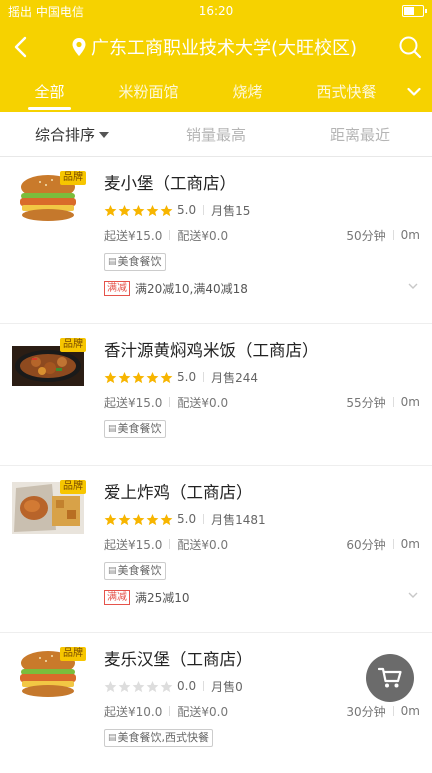 This screenshot has height=773, width=432. What do you see at coordinates (187, 686) in the screenshot?
I see `rating-value: 0.0` at bounding box center [187, 686].